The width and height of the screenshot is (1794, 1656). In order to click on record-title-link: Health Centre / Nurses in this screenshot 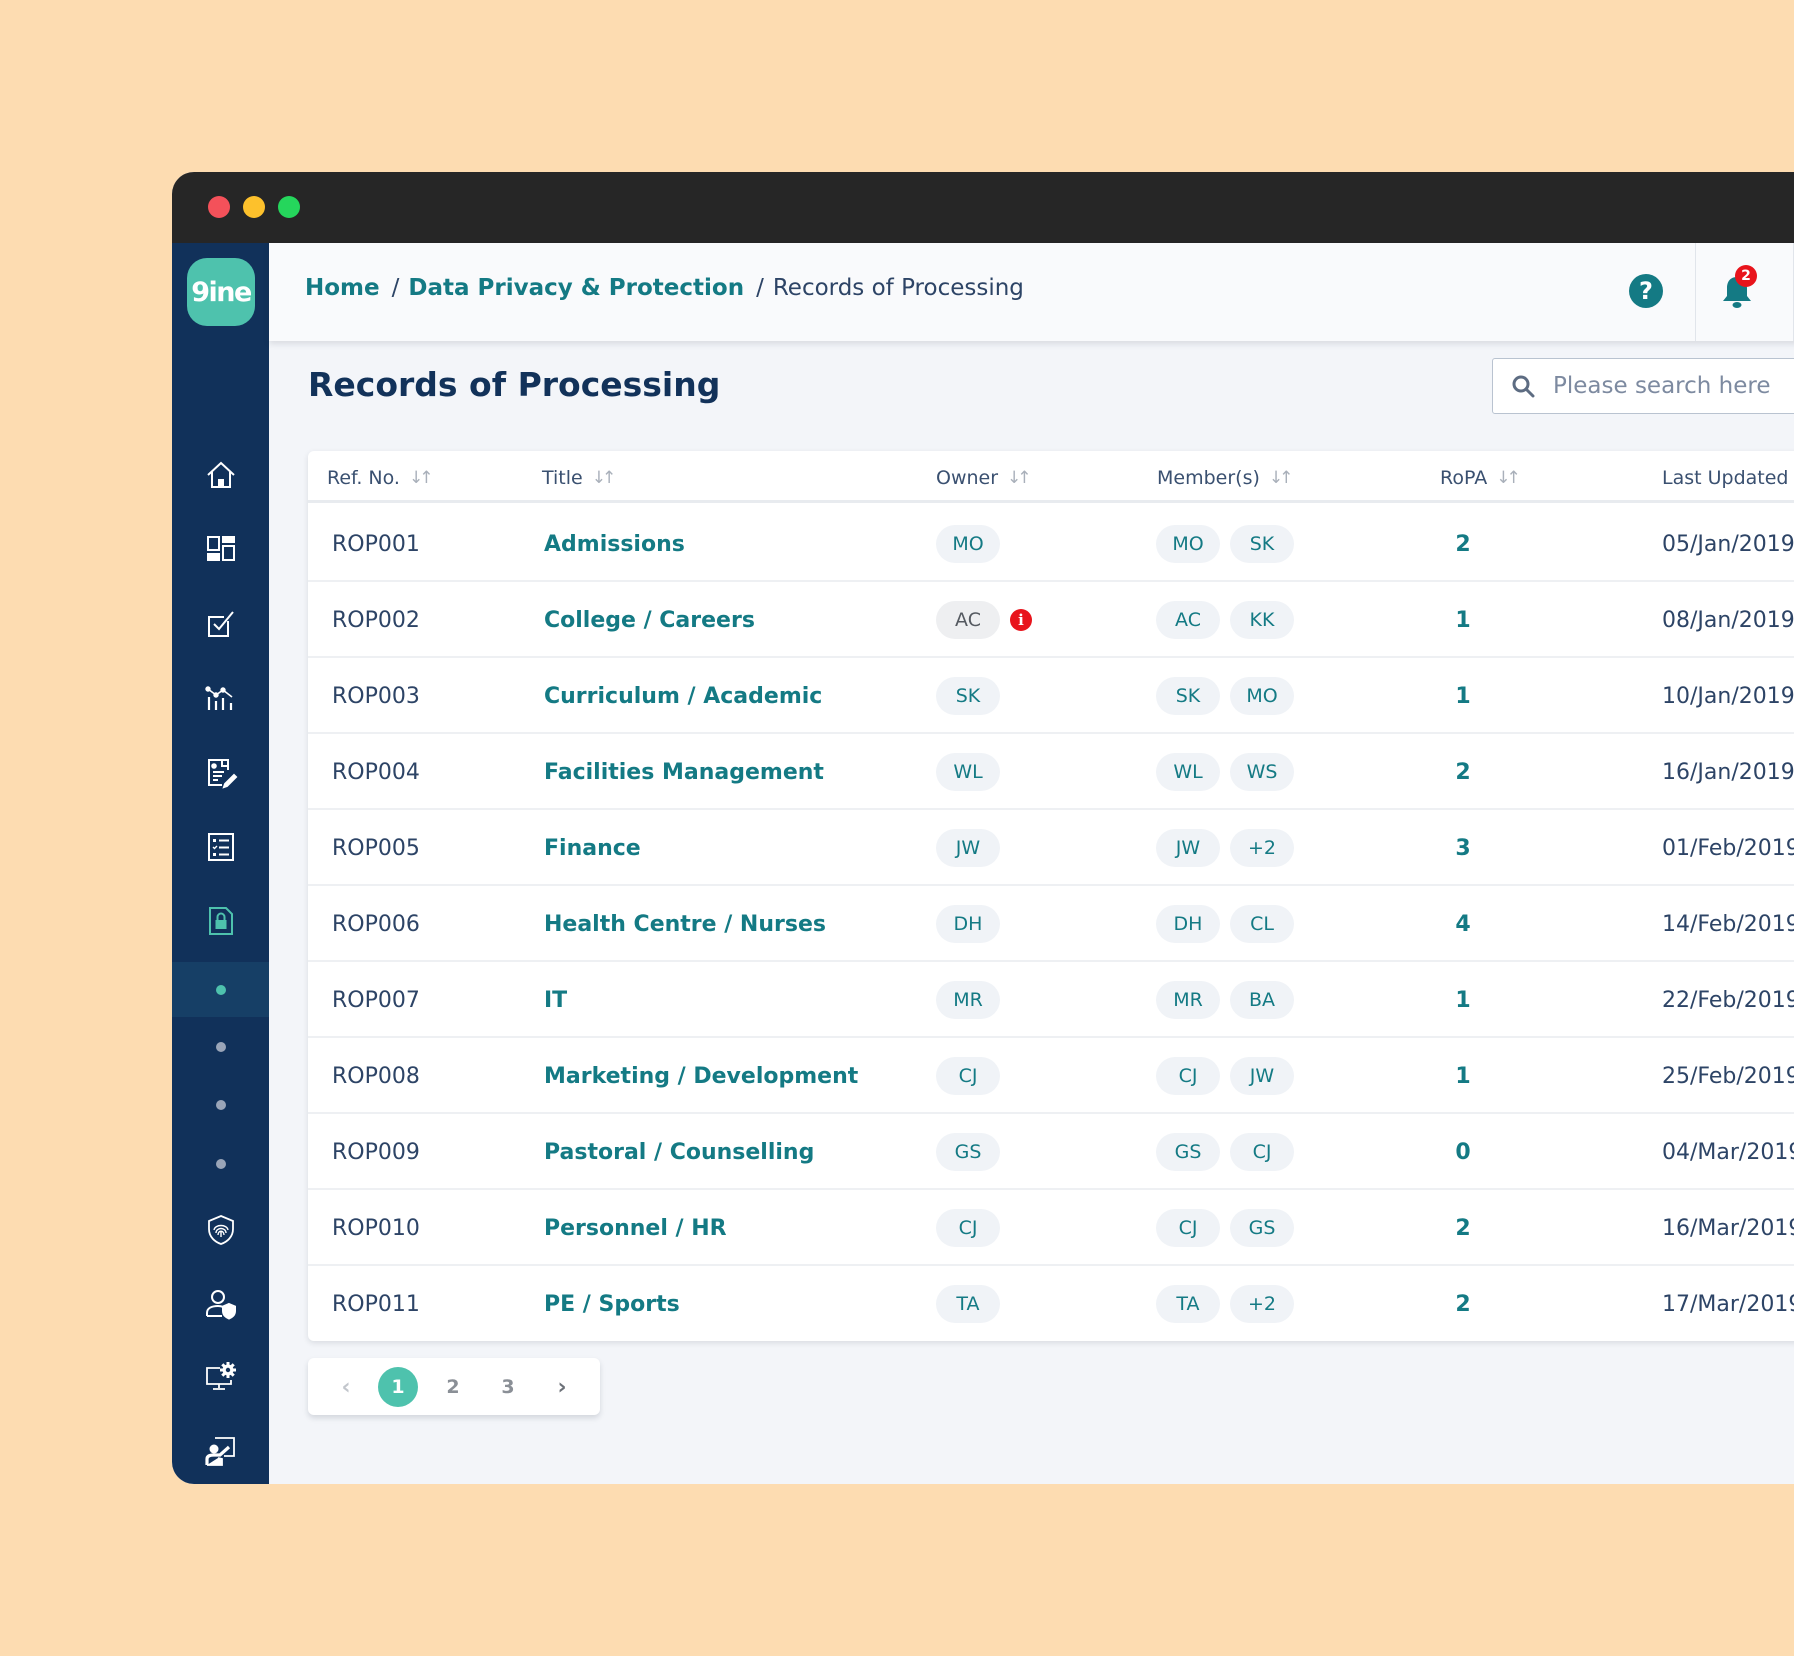, I will do `click(685, 924)`.